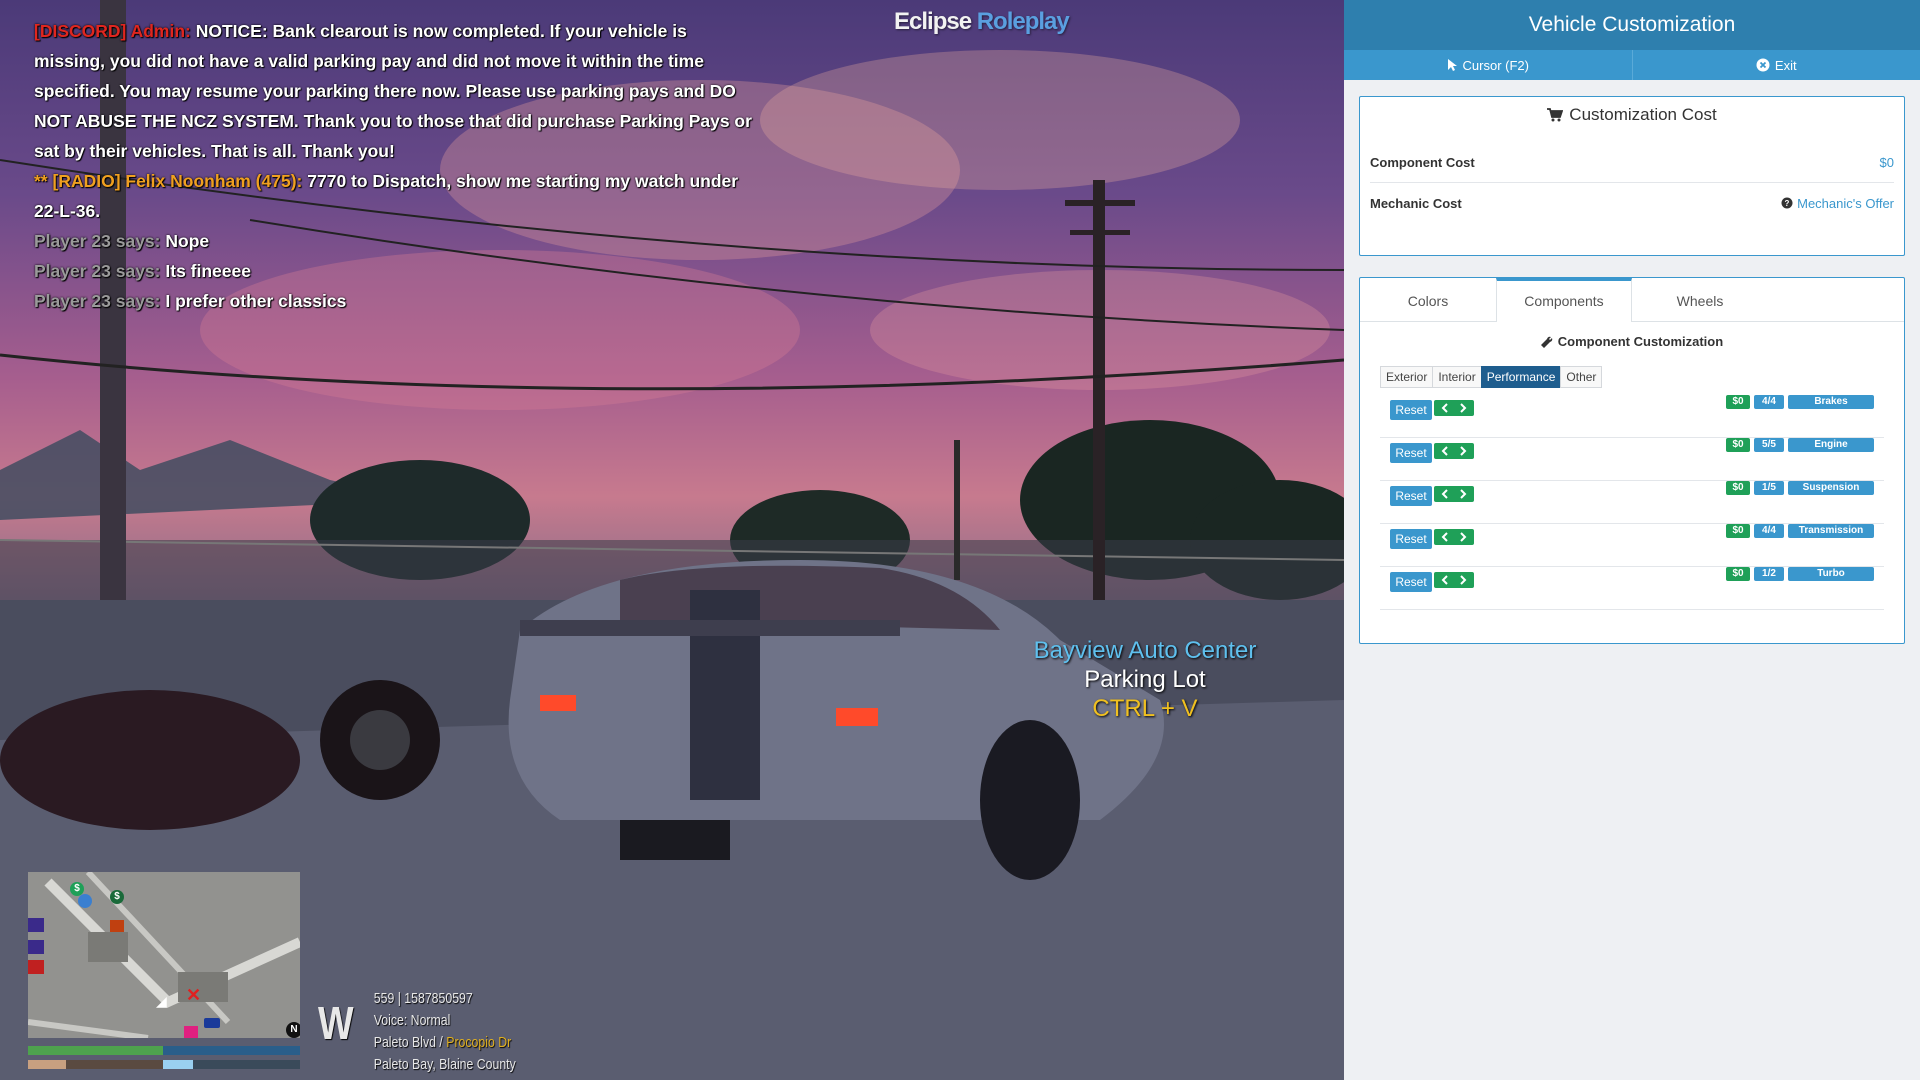 The image size is (1920, 1080). What do you see at coordinates (1632, 162) in the screenshot?
I see `component-cost-row: Component Cost $0` at bounding box center [1632, 162].